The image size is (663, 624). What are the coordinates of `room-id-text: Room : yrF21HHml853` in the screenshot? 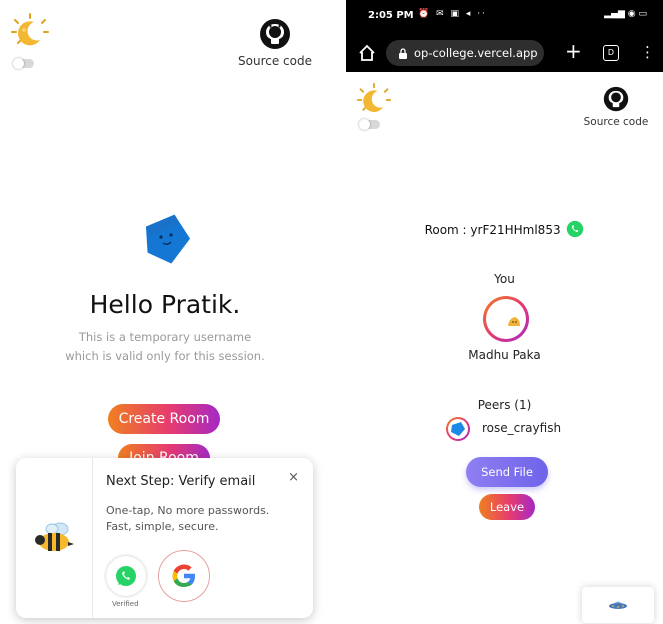 It's located at (492, 230).